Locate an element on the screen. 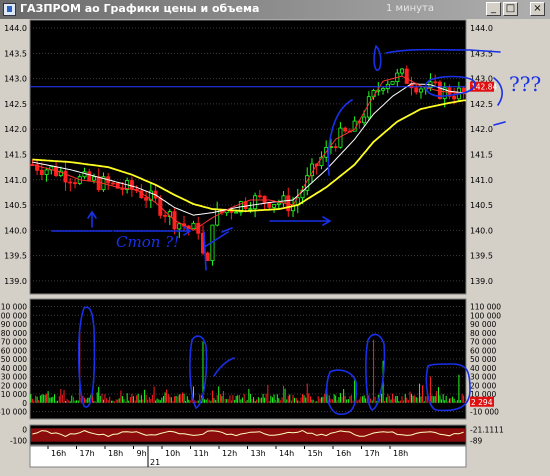 This screenshot has height=476, width=550. maximize-button: □ is located at coordinates (510, 9).